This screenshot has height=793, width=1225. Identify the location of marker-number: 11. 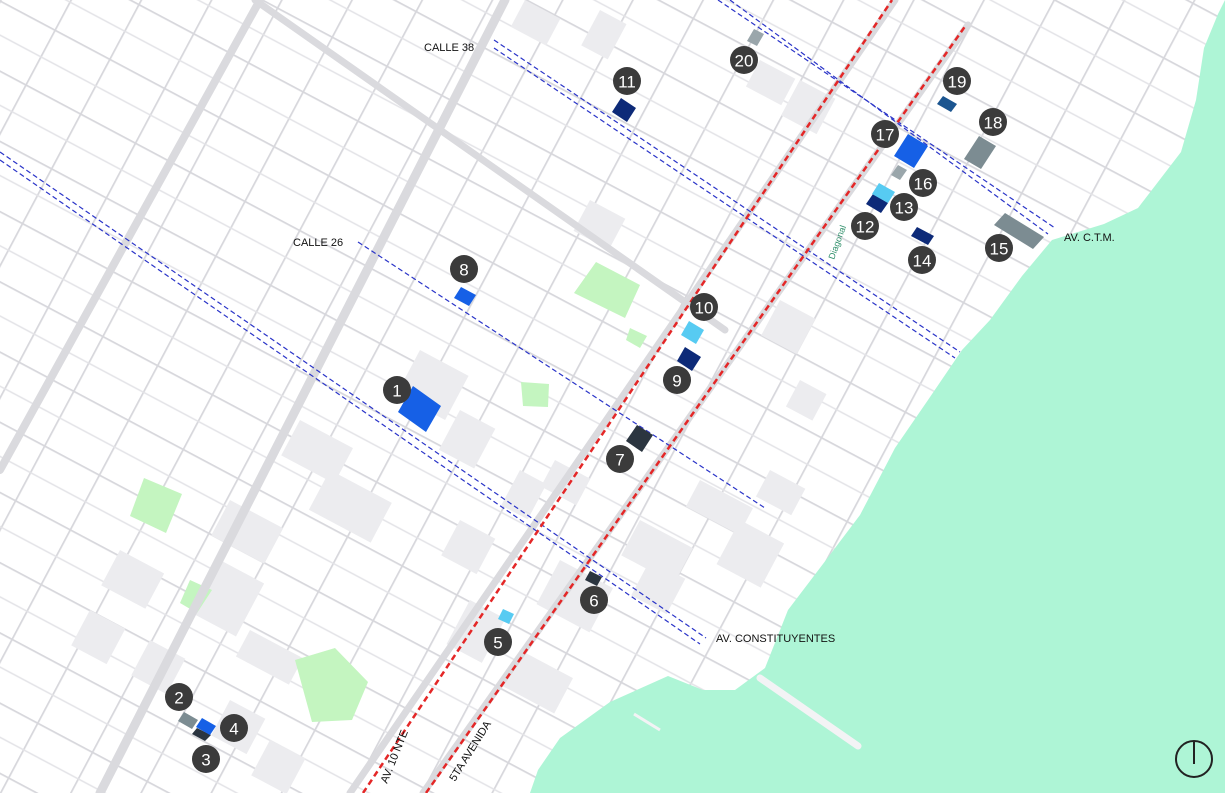
(627, 82).